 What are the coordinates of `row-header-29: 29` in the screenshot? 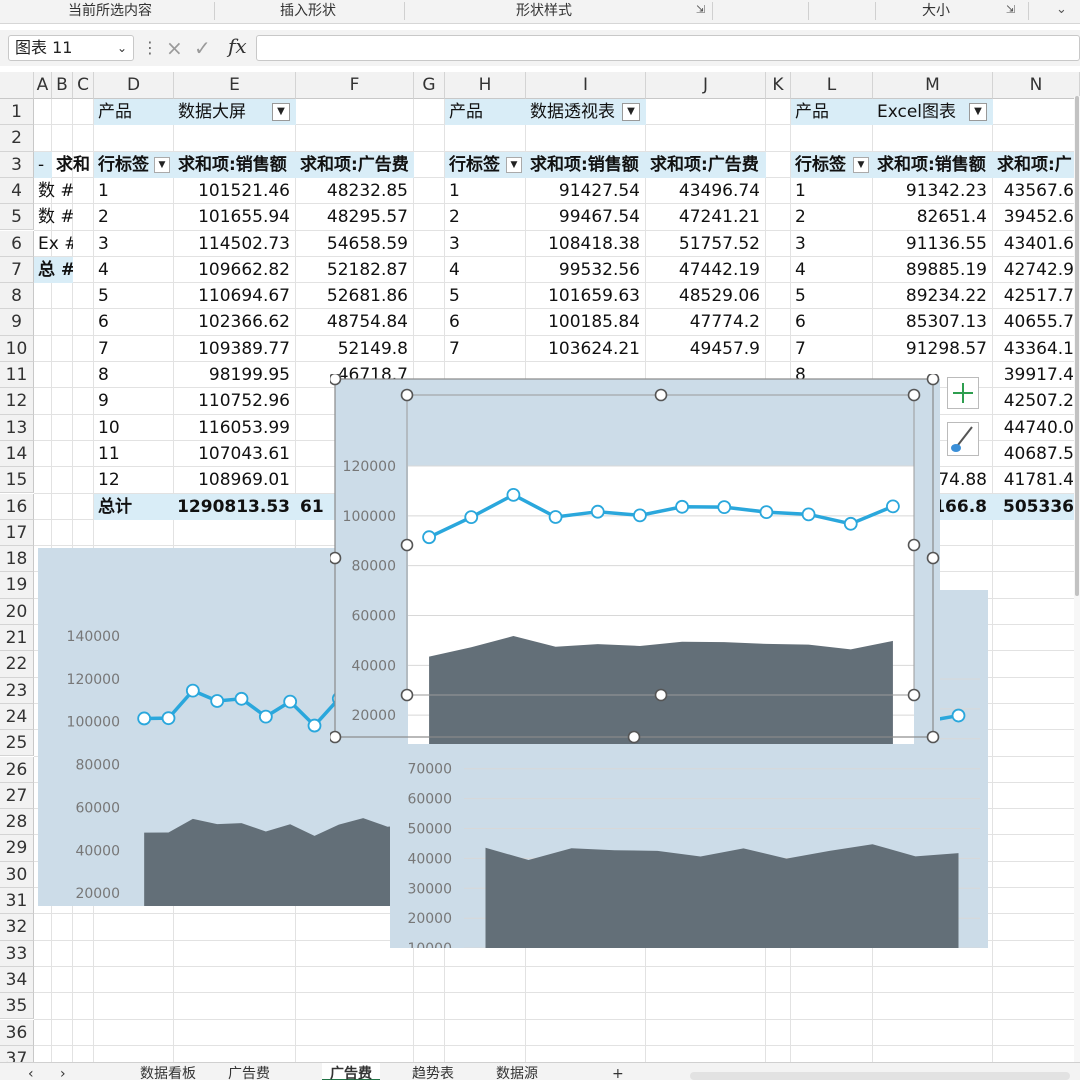 It's located at (17, 848).